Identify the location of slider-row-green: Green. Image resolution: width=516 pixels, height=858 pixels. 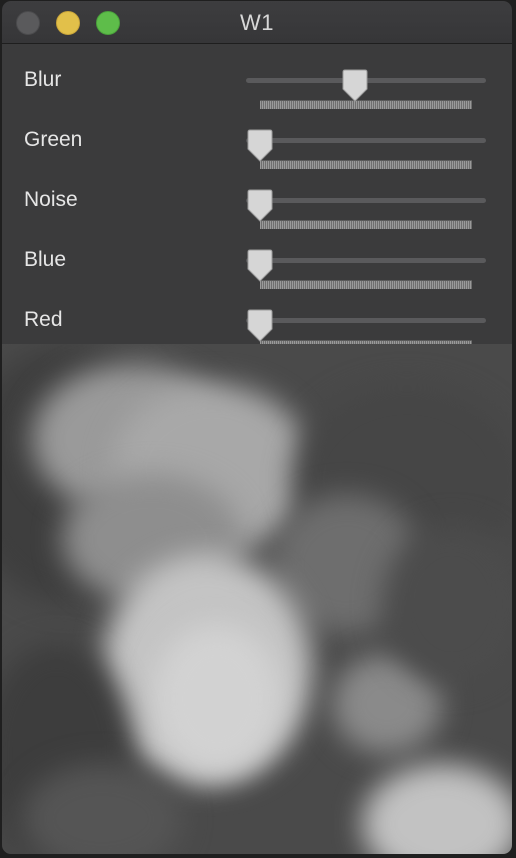
(257, 146).